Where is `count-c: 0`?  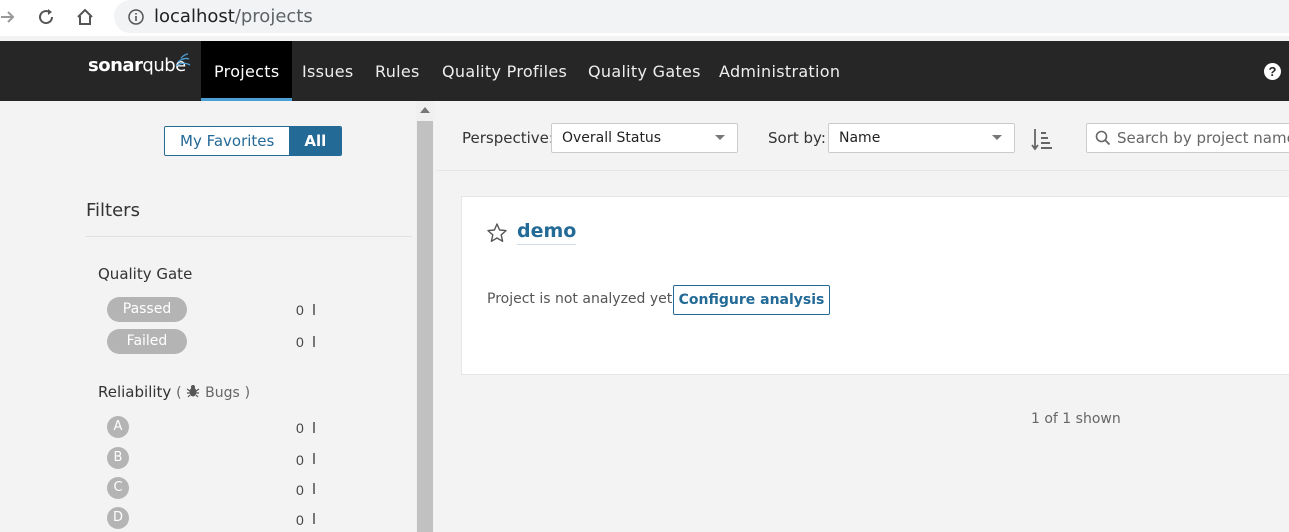 count-c: 0 is located at coordinates (300, 490).